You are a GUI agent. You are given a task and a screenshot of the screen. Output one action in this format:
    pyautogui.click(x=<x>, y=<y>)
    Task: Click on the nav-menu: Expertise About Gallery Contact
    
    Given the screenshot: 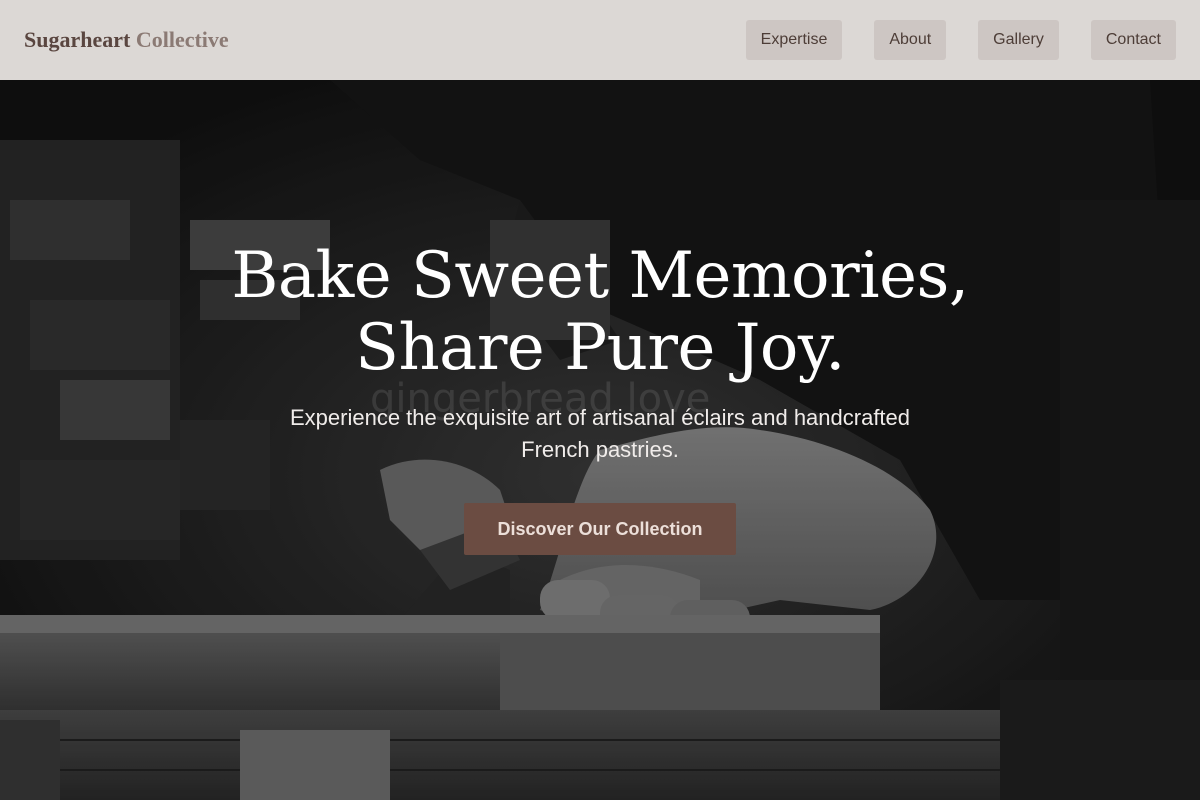 What is the action you would take?
    pyautogui.click(x=960, y=40)
    